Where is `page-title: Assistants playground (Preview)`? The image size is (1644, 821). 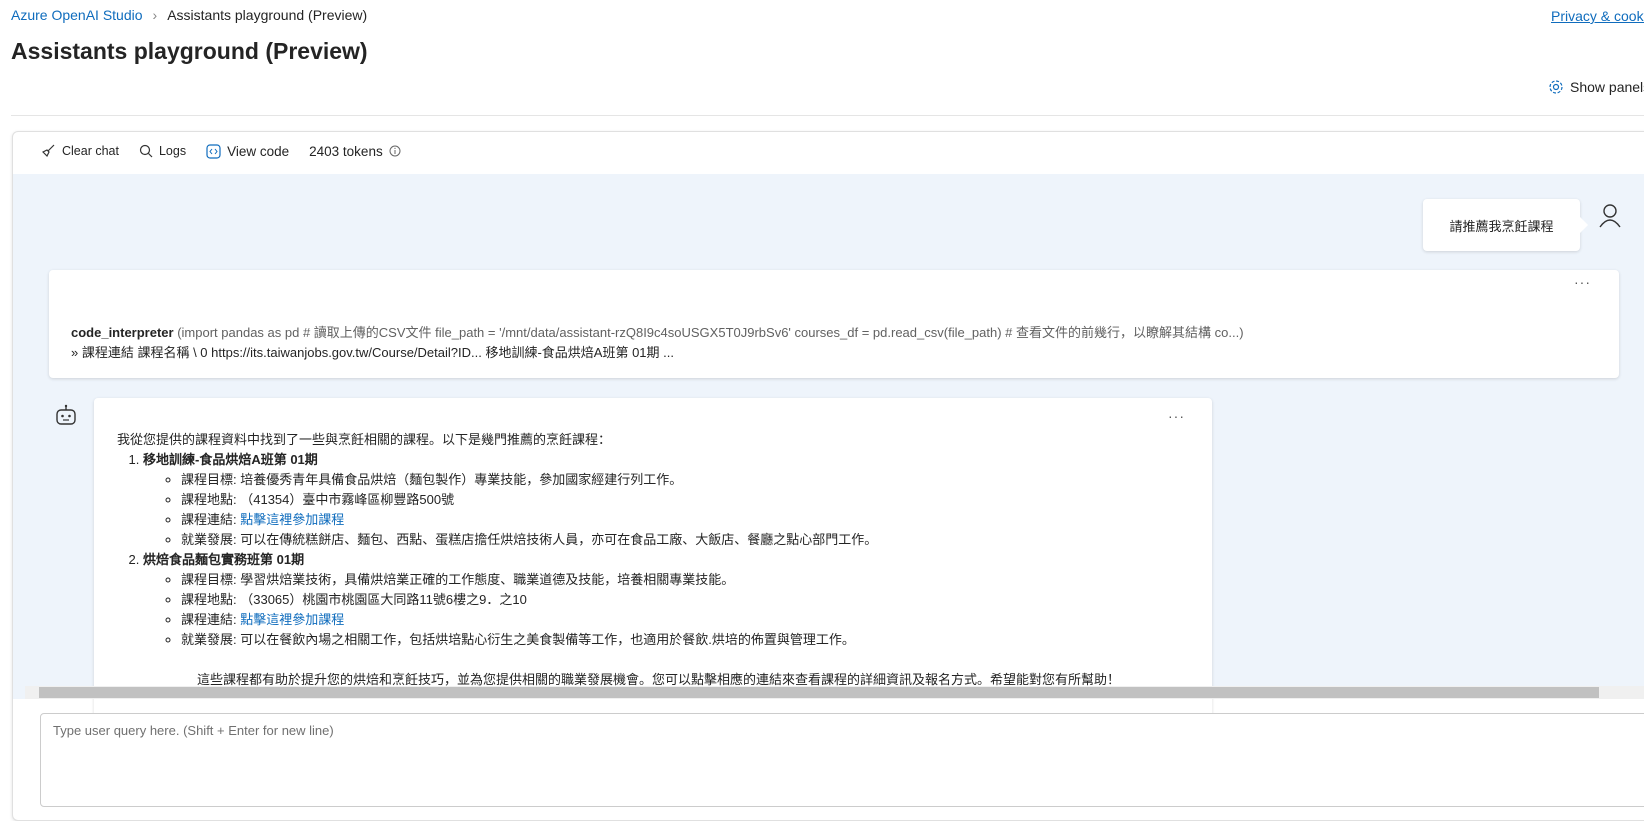
page-title: Assistants playground (Preview) is located at coordinates (189, 51).